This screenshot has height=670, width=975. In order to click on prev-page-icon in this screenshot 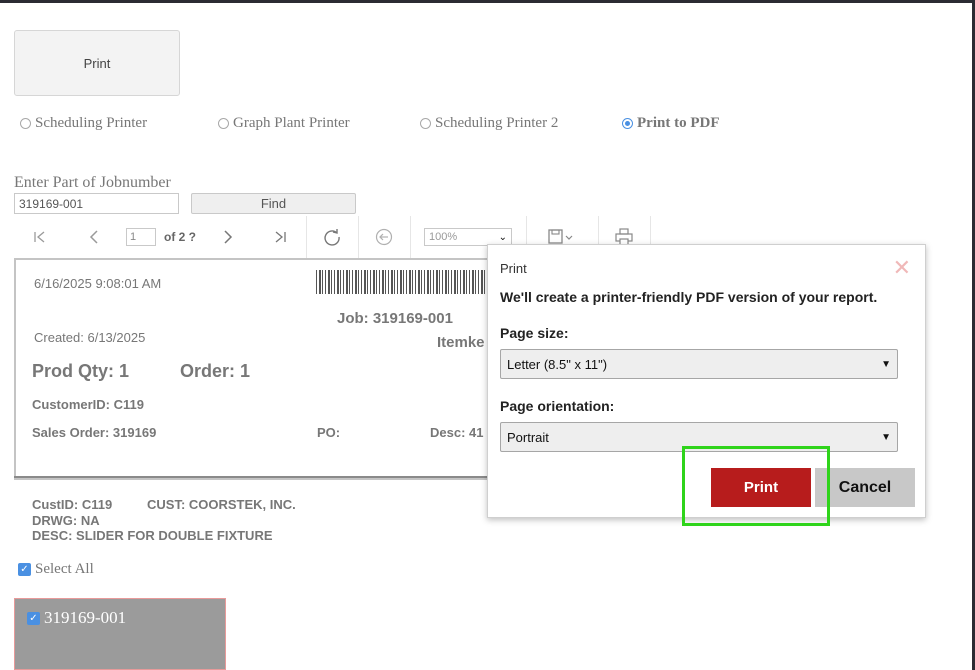, I will do `click(94, 237)`.